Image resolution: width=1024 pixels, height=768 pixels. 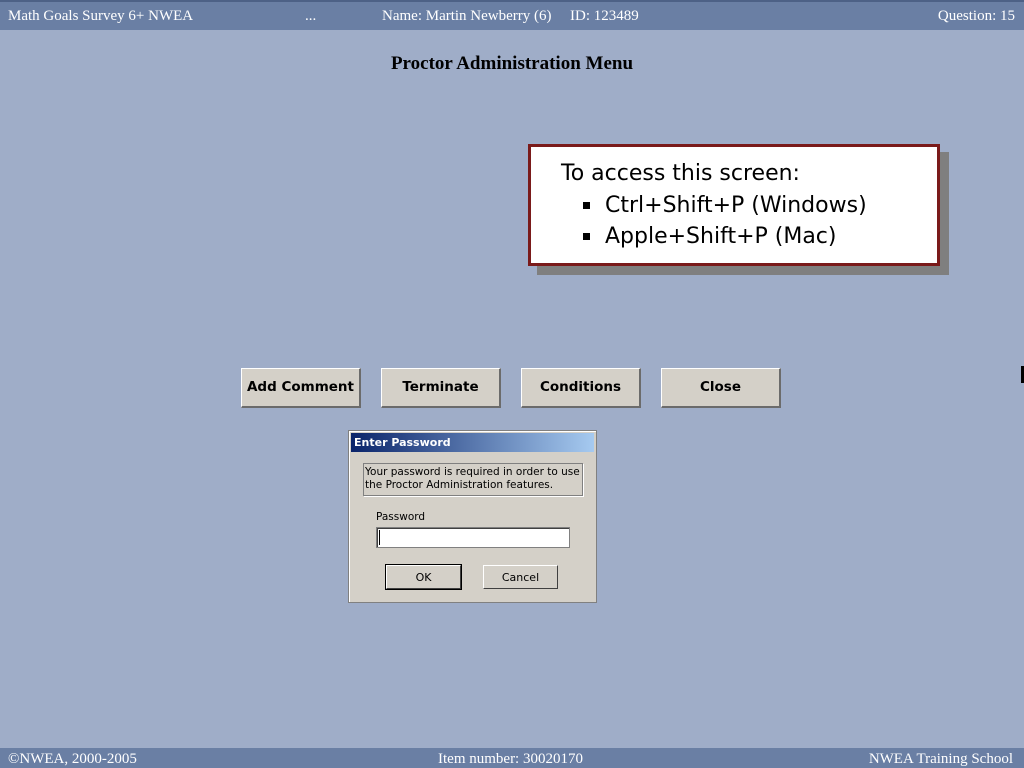 What do you see at coordinates (379, 537) in the screenshot?
I see `text-caret` at bounding box center [379, 537].